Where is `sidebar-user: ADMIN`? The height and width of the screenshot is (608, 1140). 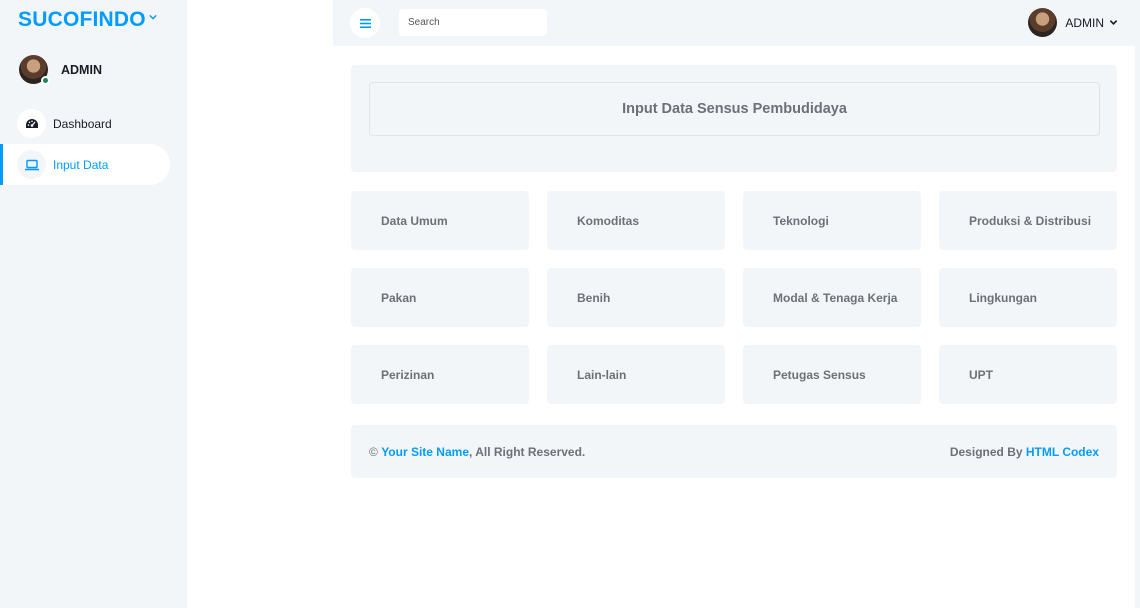 sidebar-user: ADMIN is located at coordinates (60, 70).